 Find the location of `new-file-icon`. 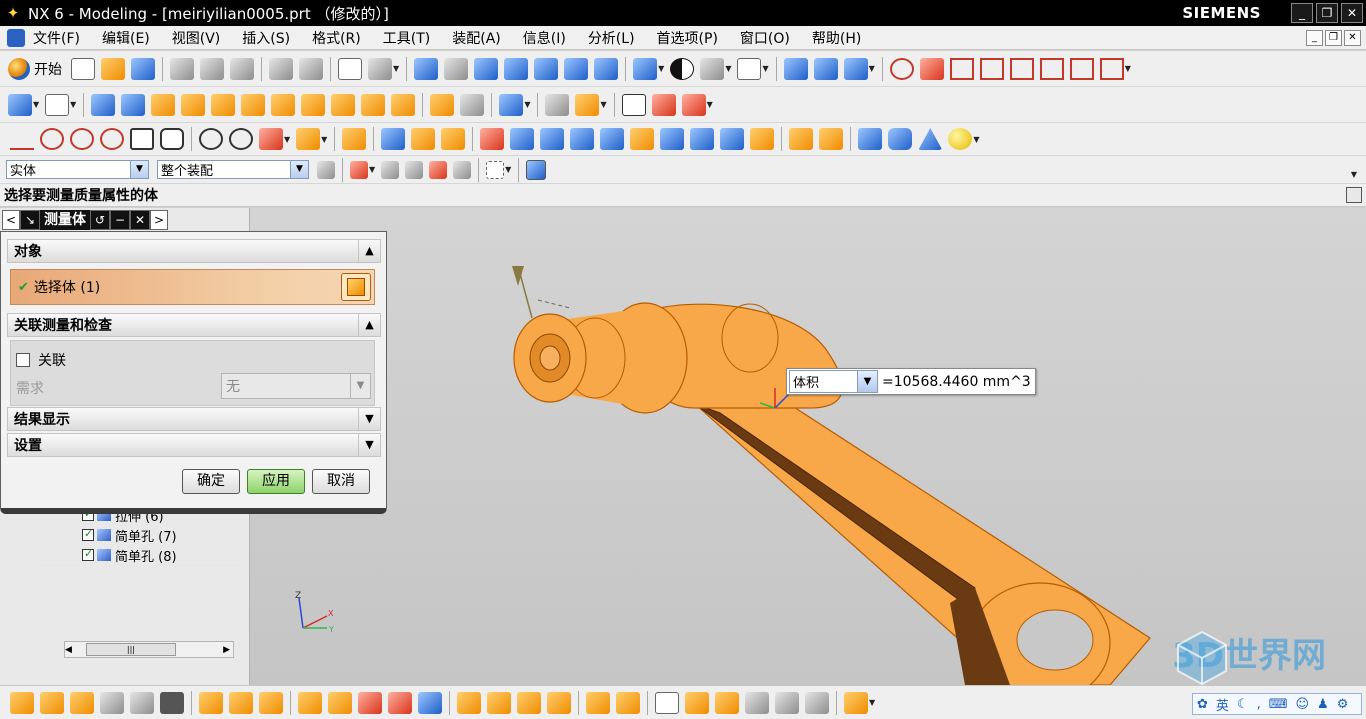

new-file-icon is located at coordinates (83, 68).